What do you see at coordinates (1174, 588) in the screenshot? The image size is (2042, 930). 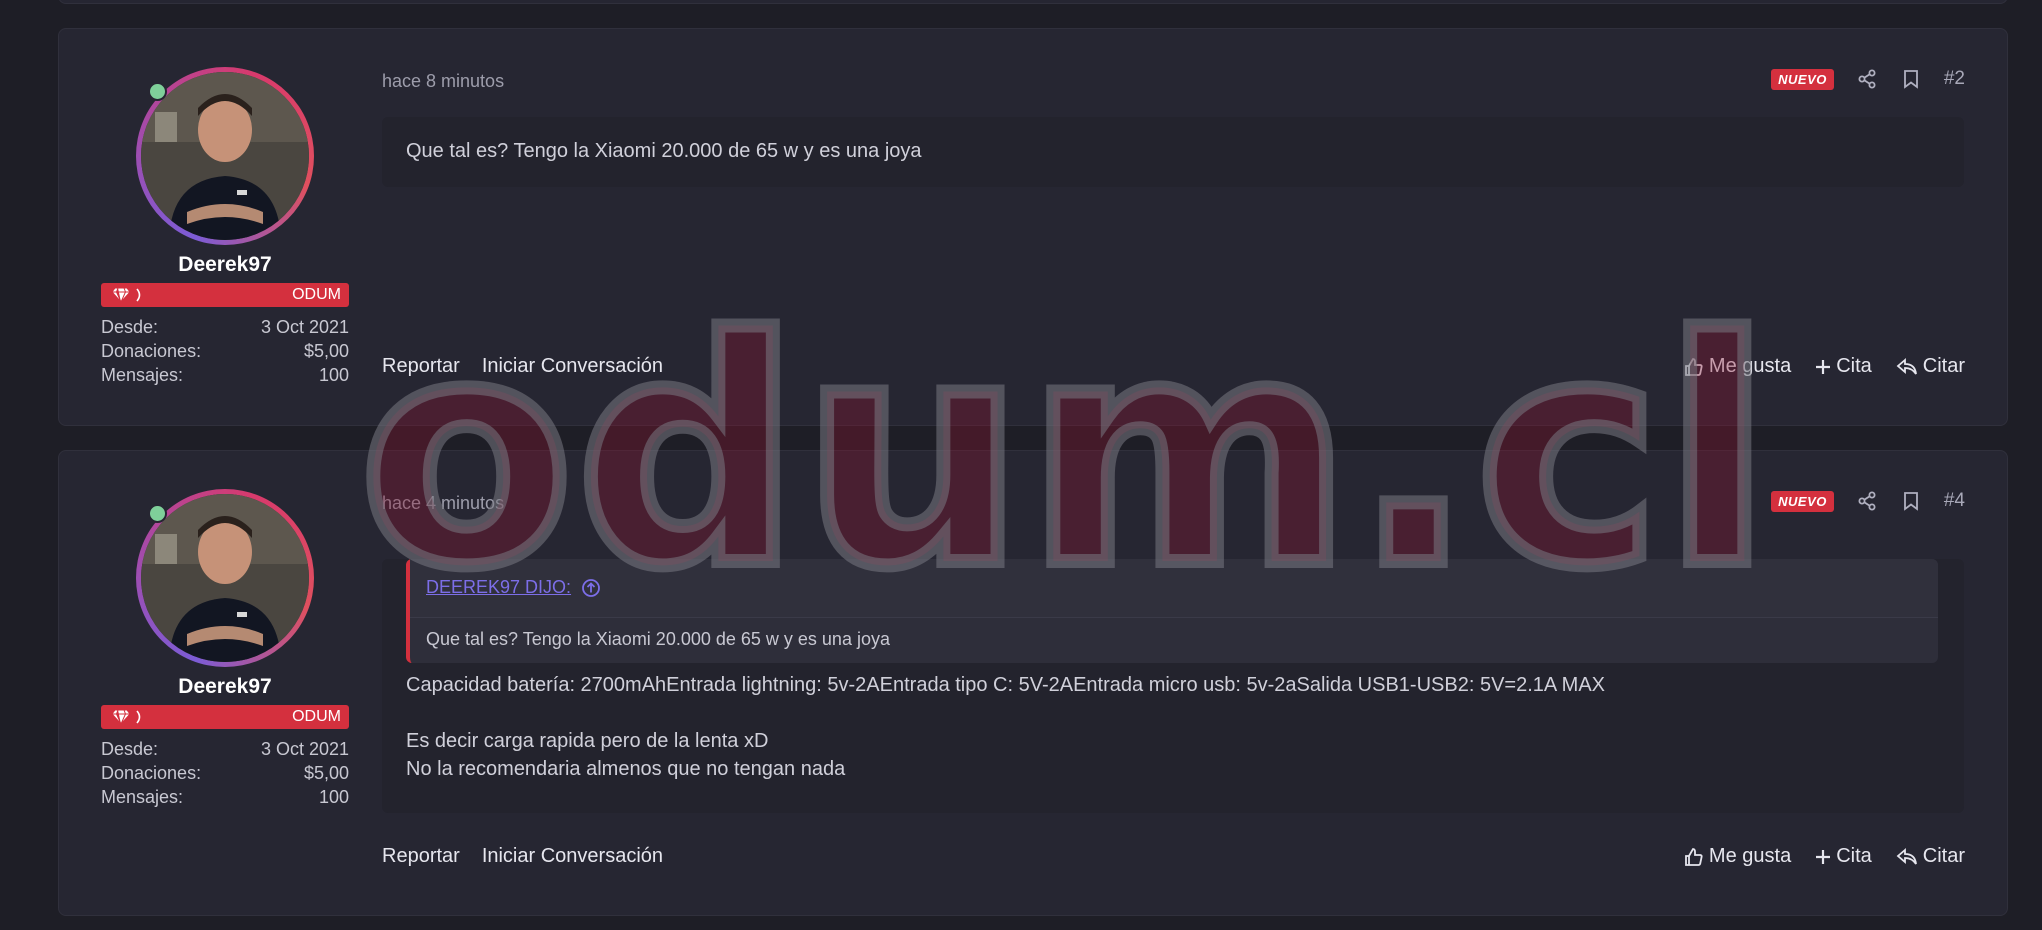 I see `quote-header: DEEREK97 DIJO:` at bounding box center [1174, 588].